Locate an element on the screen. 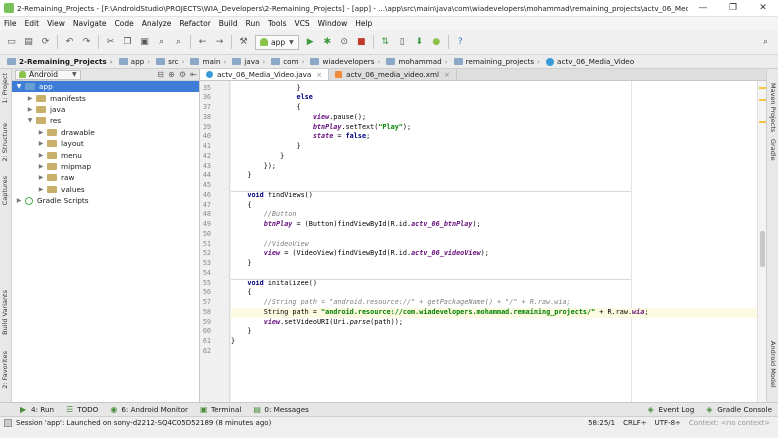  forward-icon: → is located at coordinates (219, 42).